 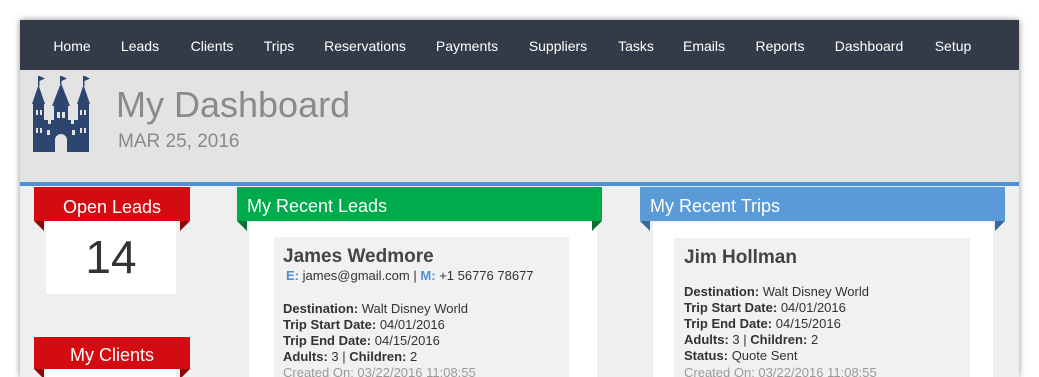 What do you see at coordinates (779, 45) in the screenshot?
I see `nav-reports: Reports` at bounding box center [779, 45].